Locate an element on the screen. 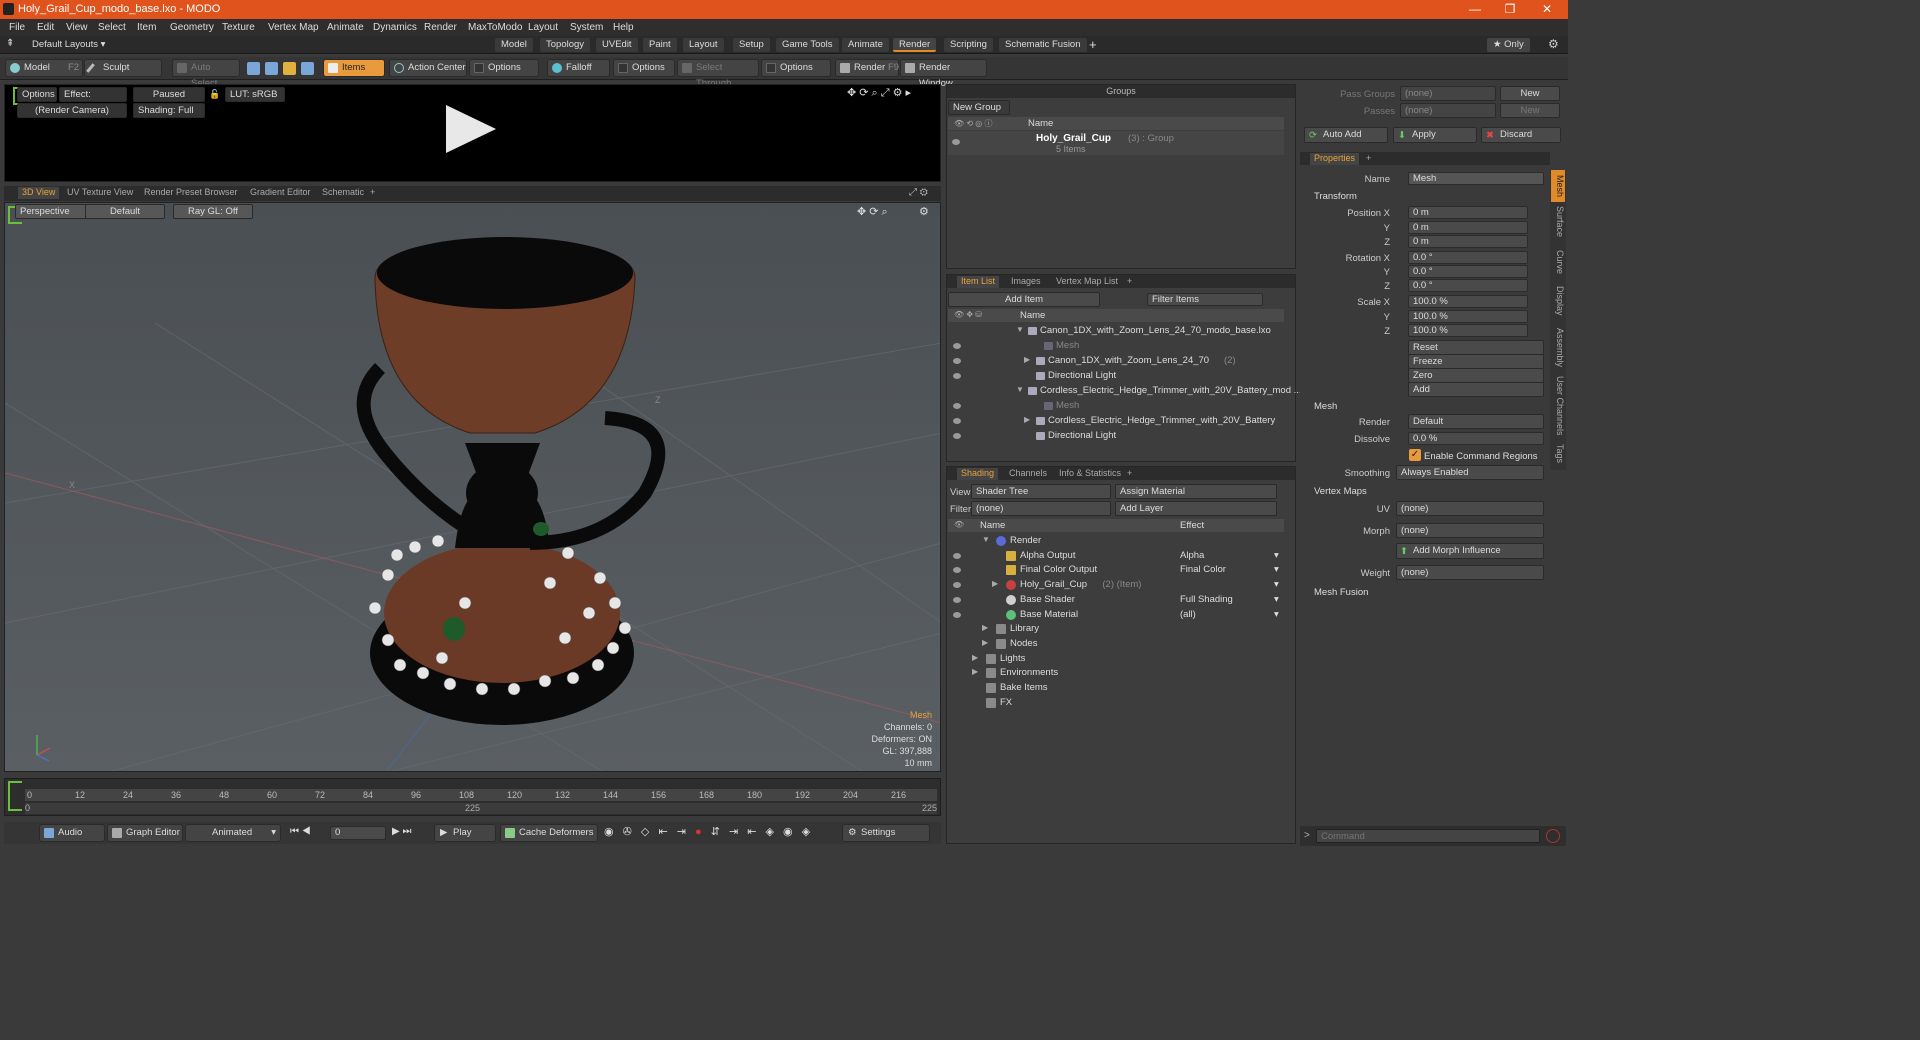 This screenshot has width=1920, height=1040. model-button: Model F2 is located at coordinates (44, 68).